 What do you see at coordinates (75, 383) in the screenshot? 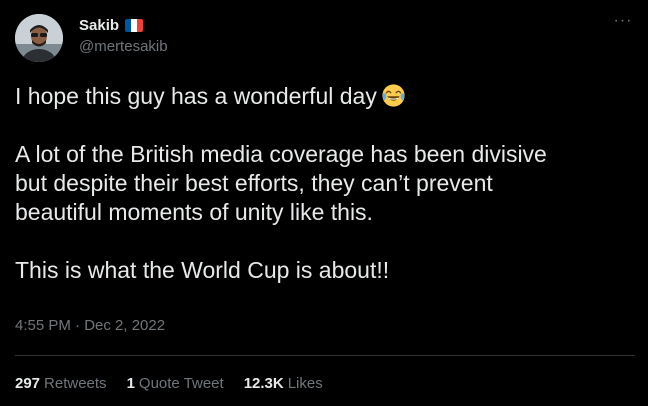
I see `retweets-label: Retweets` at bounding box center [75, 383].